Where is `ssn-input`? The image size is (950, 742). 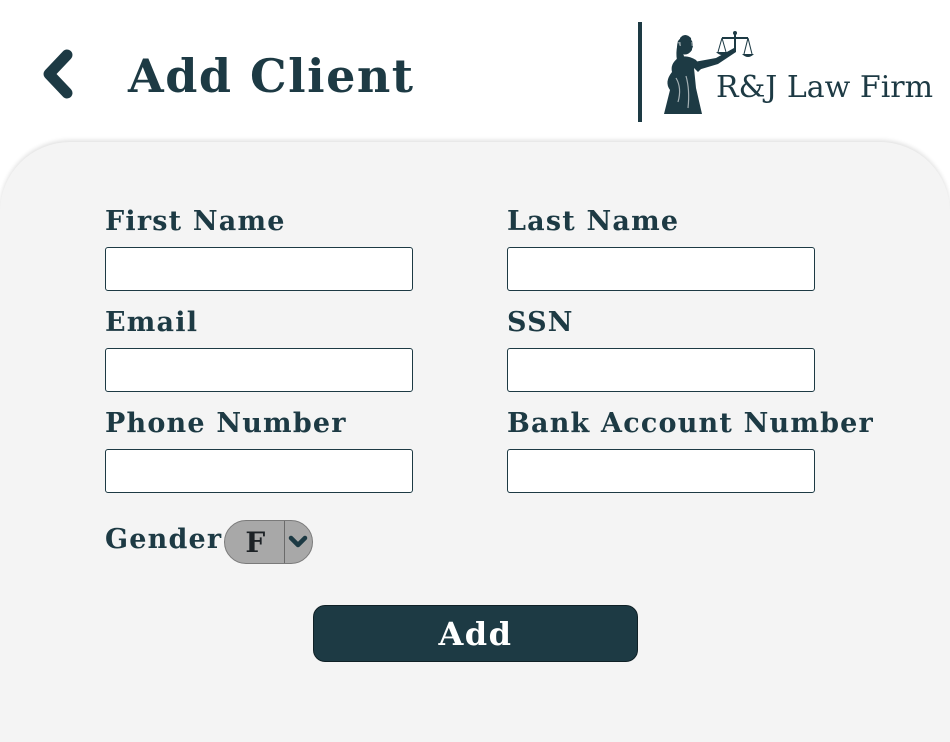
ssn-input is located at coordinates (661, 370).